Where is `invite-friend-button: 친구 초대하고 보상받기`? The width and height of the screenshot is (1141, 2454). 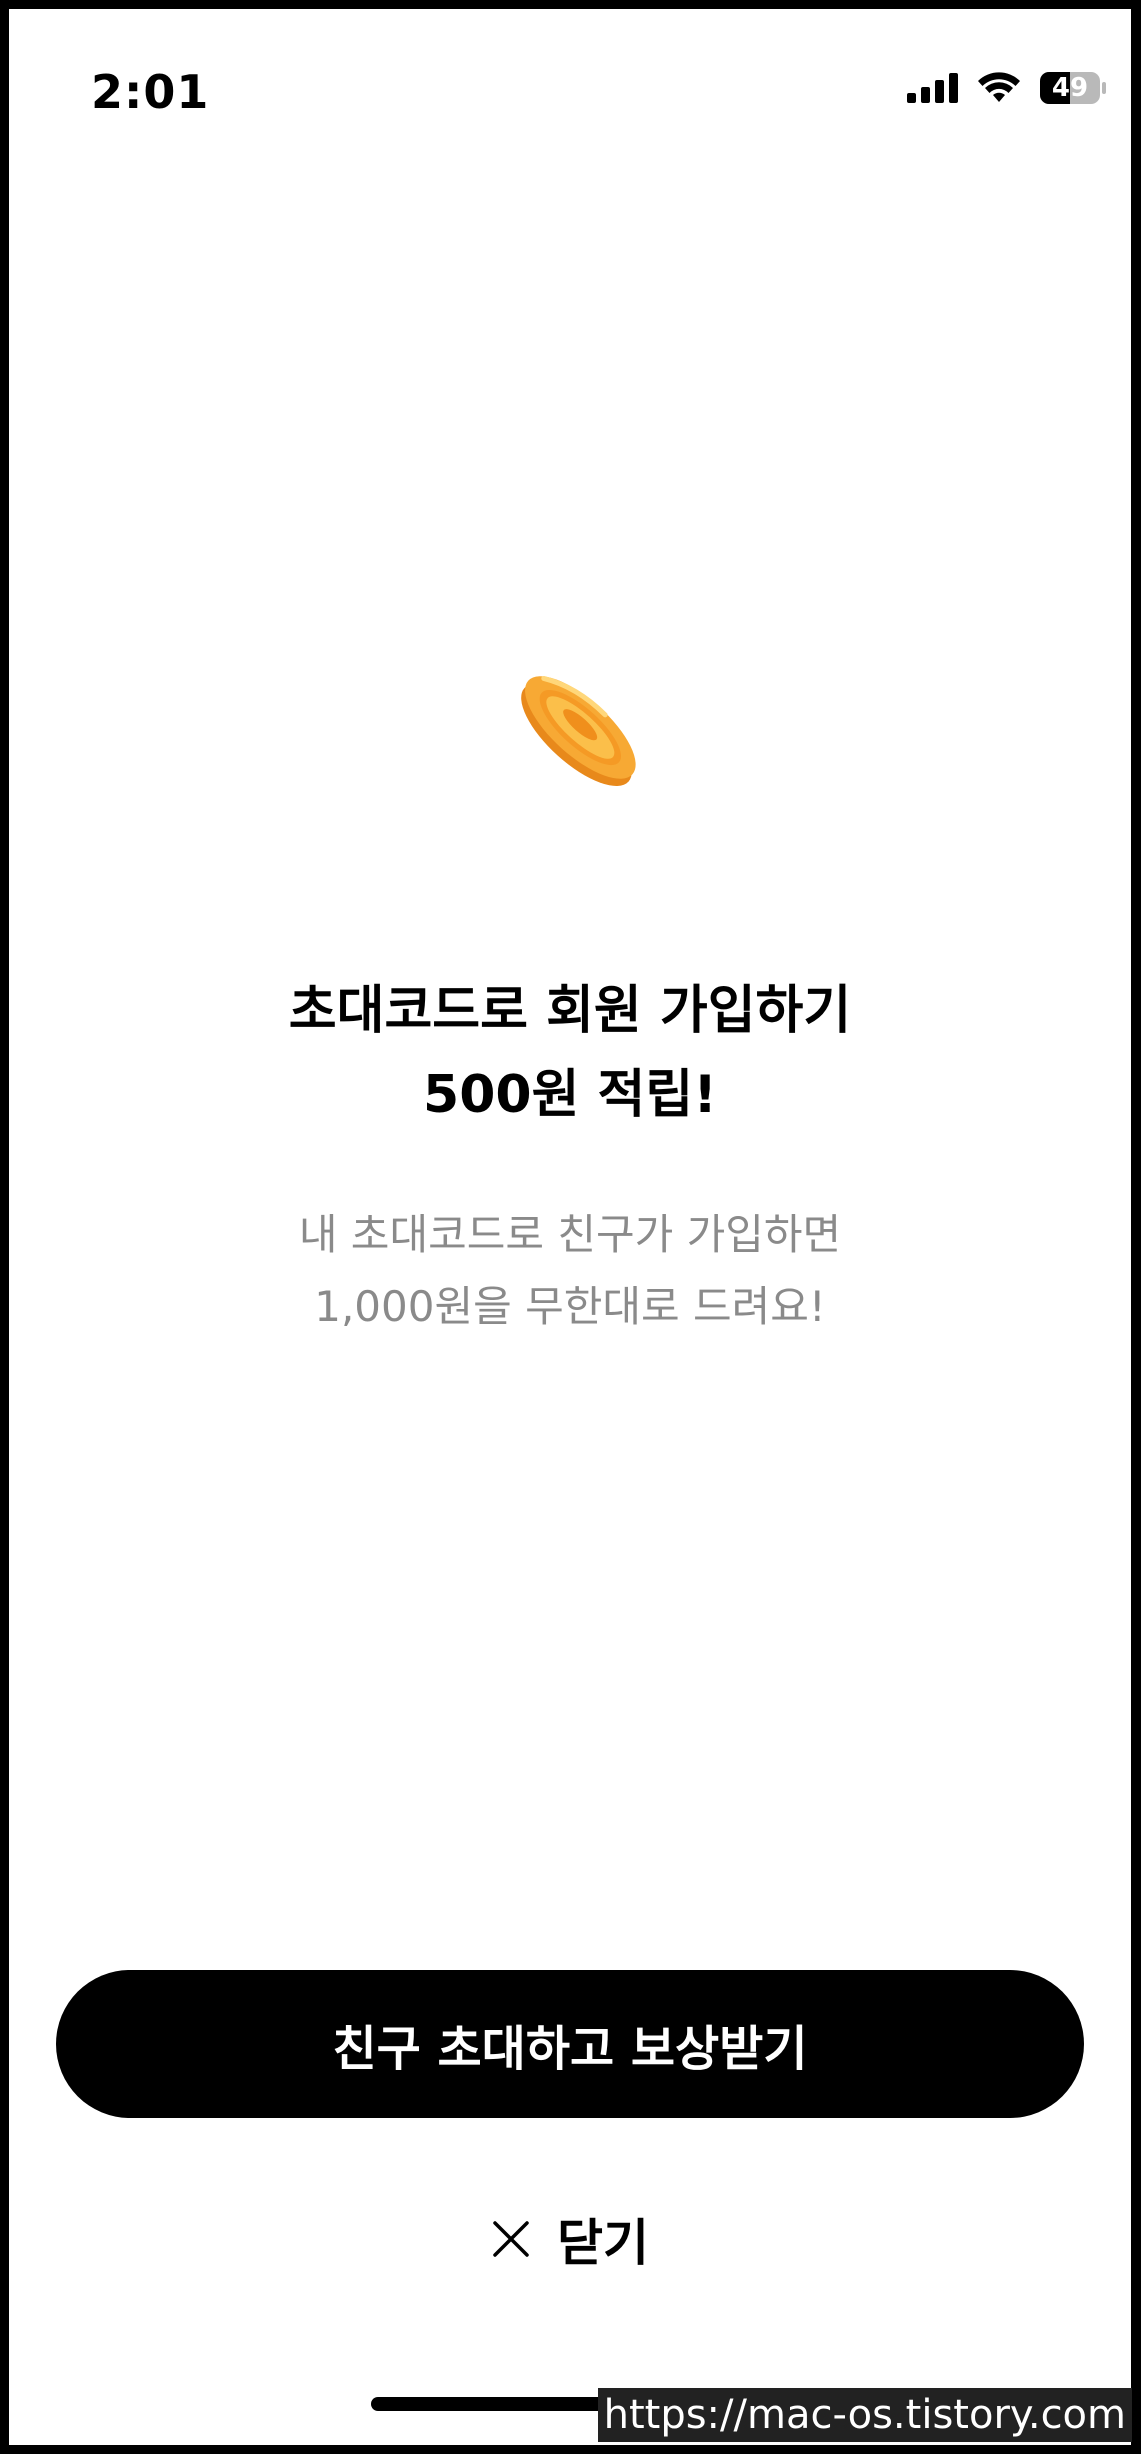
invite-friend-button: 친구 초대하고 보상받기 is located at coordinates (570, 2044).